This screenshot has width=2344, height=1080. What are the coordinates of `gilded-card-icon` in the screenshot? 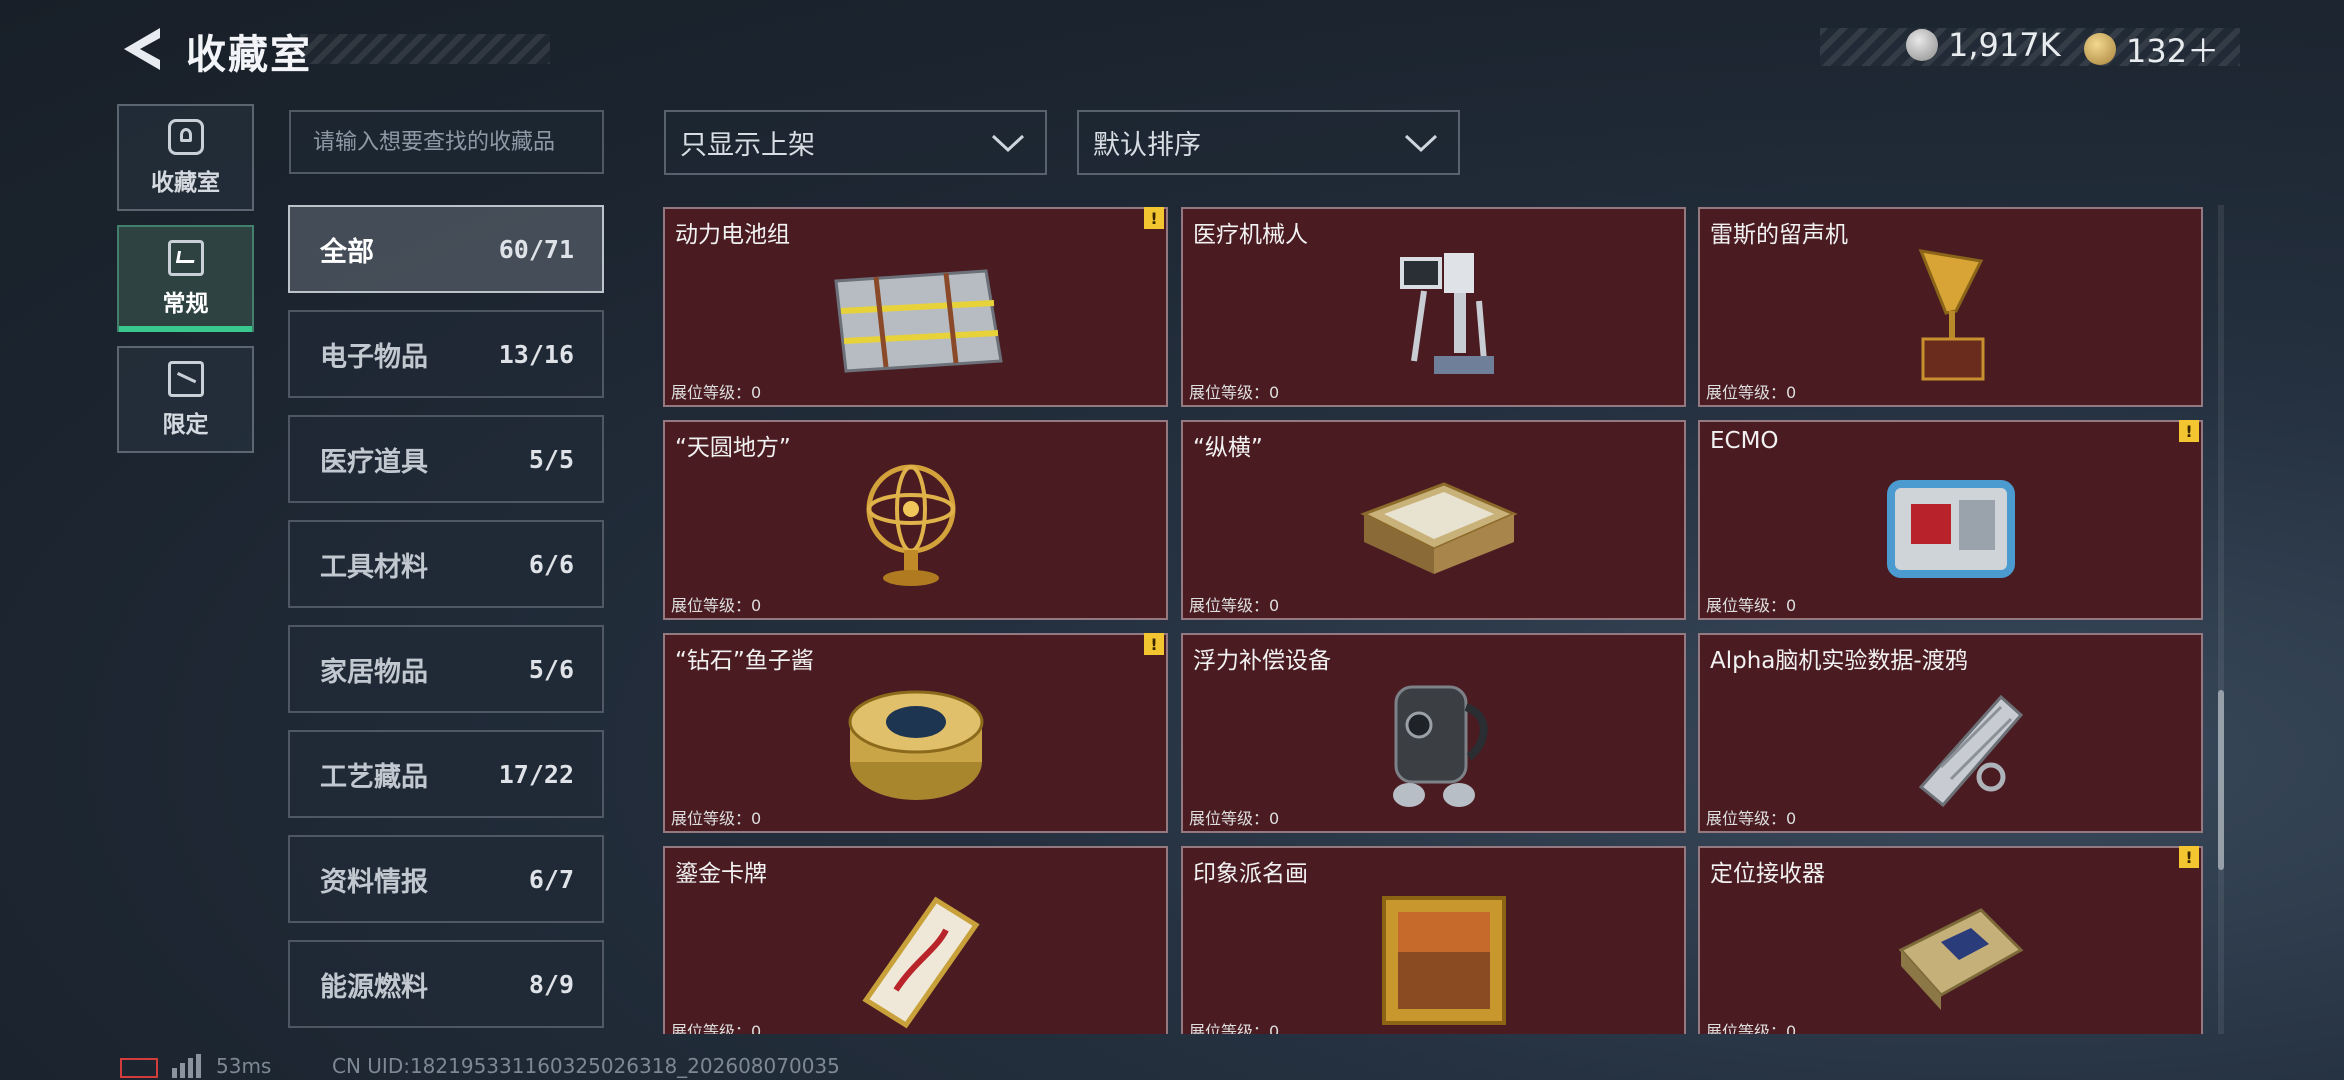 It's located at (920, 962).